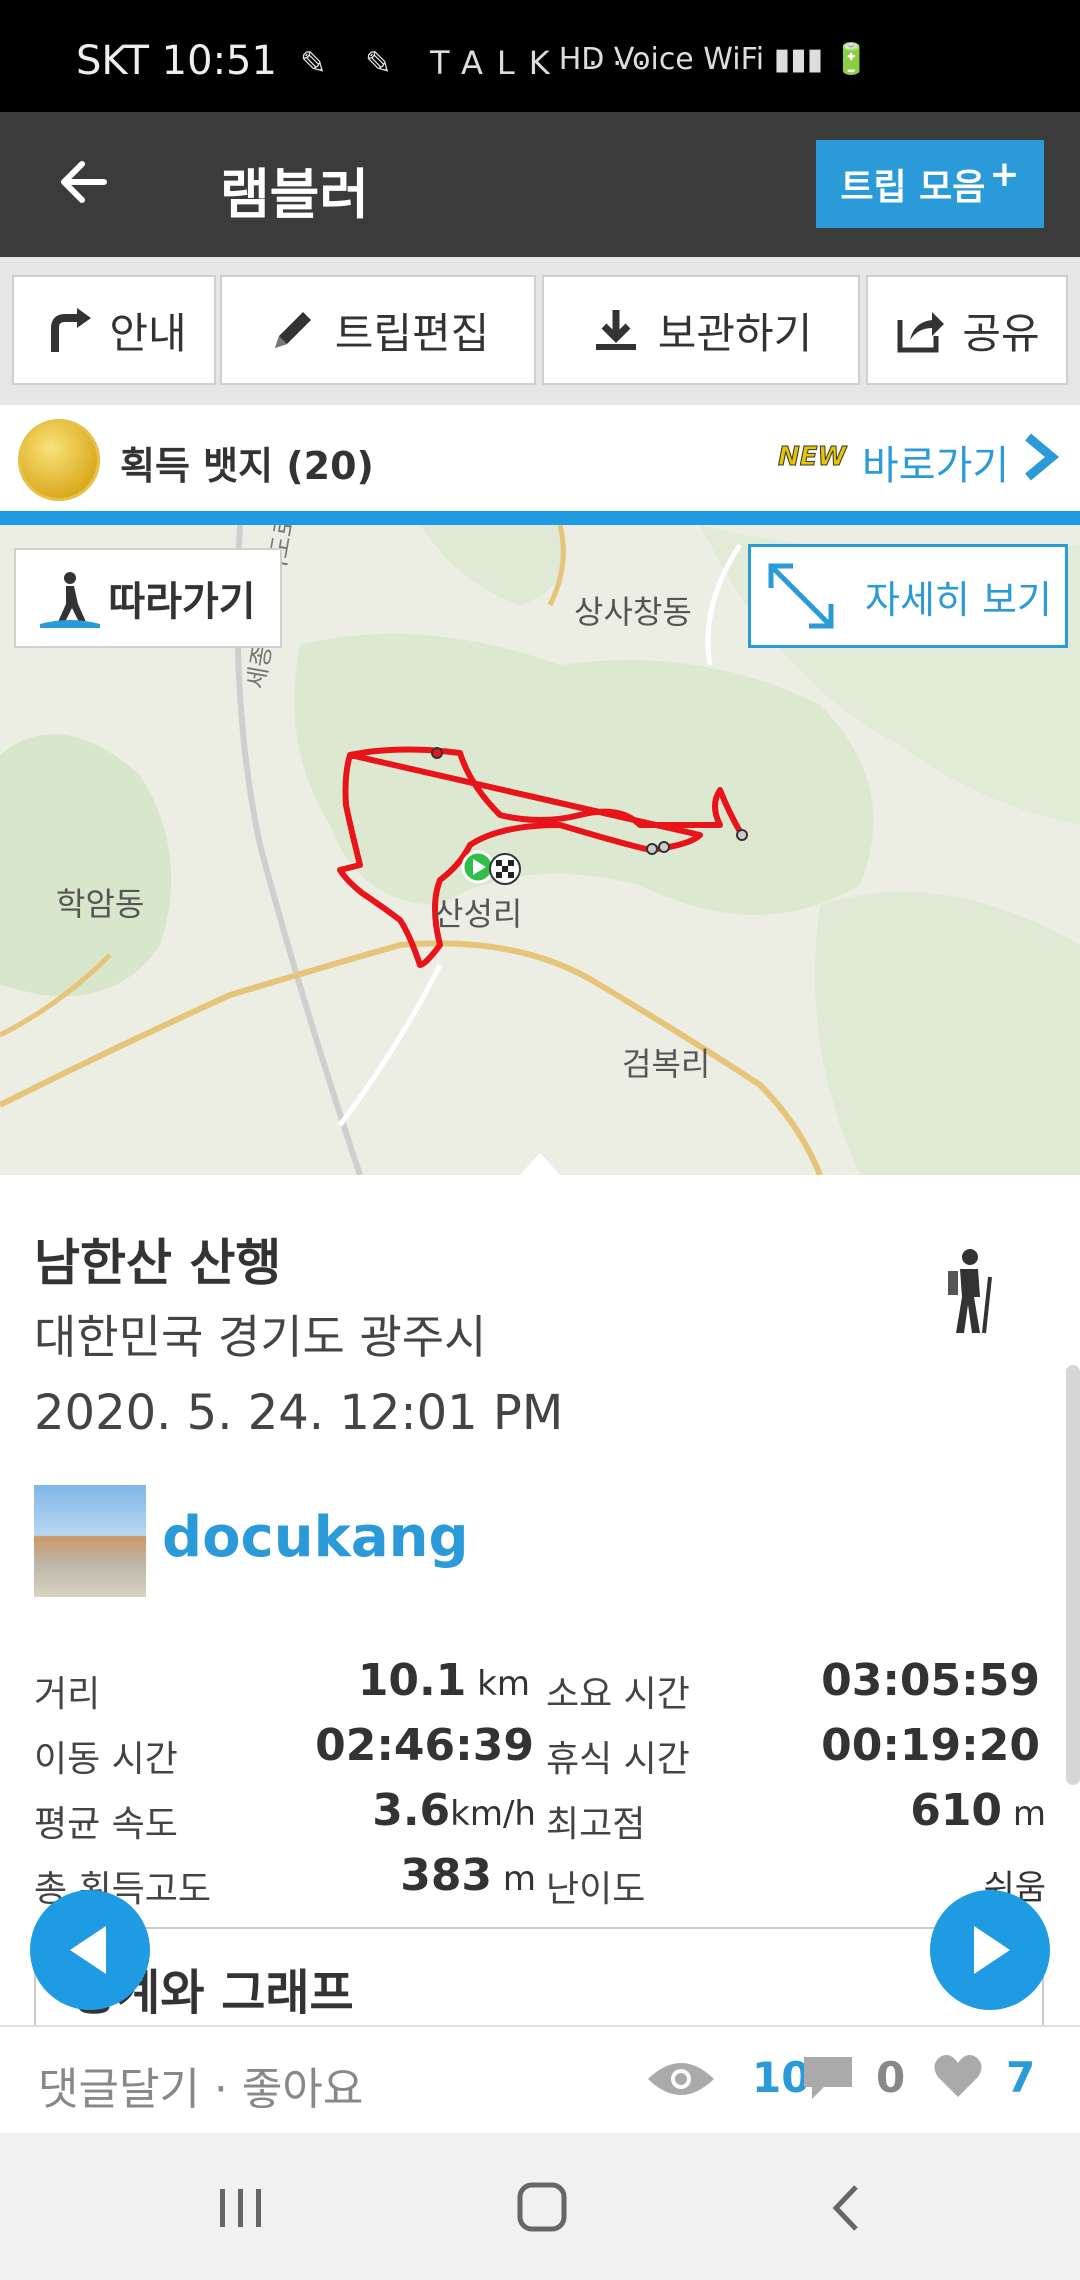 The height and width of the screenshot is (2280, 1080). What do you see at coordinates (618, 1694) in the screenshot?
I see `stat-label: 소요 시간` at bounding box center [618, 1694].